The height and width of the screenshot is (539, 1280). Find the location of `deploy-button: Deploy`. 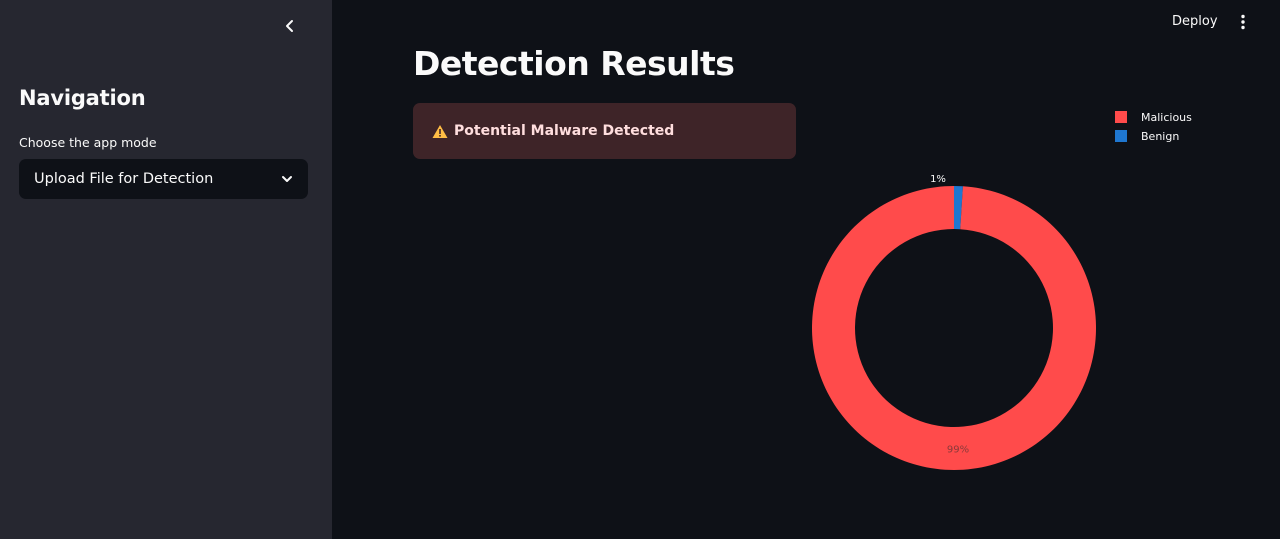

deploy-button: Deploy is located at coordinates (1195, 22).